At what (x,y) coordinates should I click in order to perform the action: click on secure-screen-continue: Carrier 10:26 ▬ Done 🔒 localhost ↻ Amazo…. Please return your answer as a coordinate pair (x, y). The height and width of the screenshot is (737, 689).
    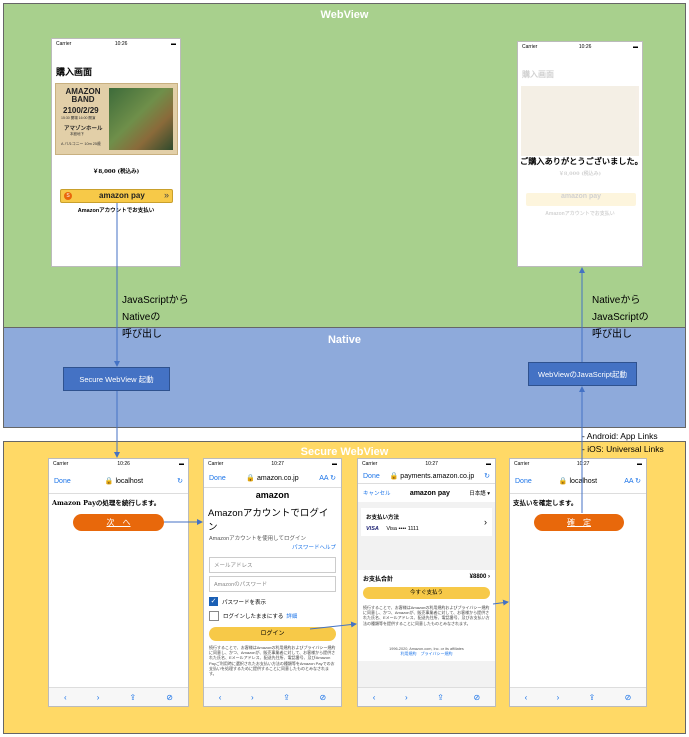
    Looking at the image, I should click on (118, 582).